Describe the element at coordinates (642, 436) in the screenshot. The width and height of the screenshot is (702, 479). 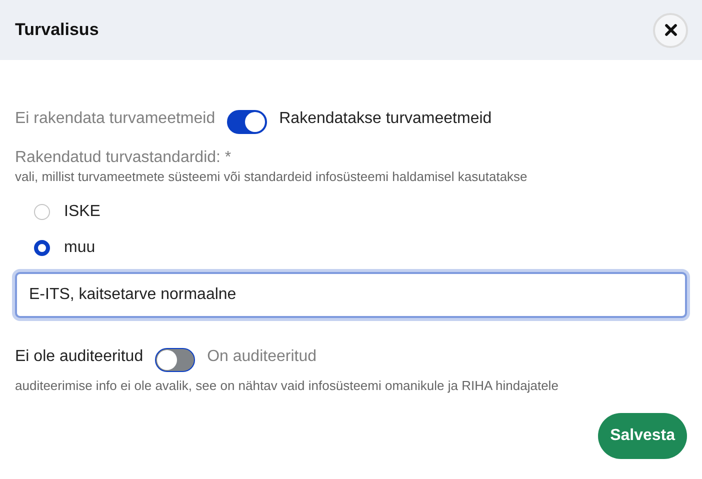
I see `save-button: Salvesta` at that location.